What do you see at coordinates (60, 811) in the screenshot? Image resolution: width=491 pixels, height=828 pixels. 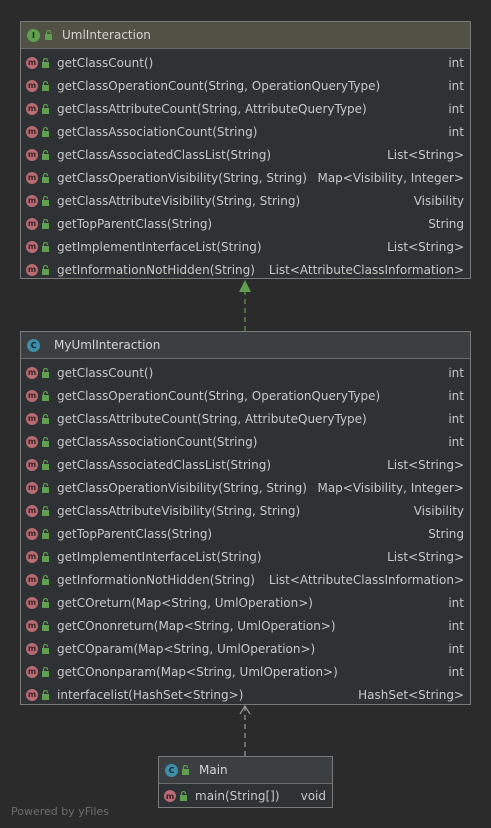 I see `footer-text: Powered by yFiles` at bounding box center [60, 811].